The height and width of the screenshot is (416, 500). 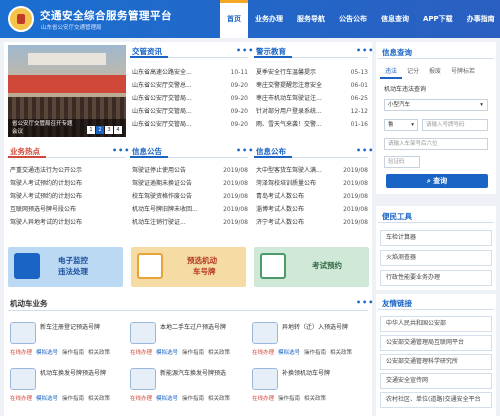 I want to click on warning-item: 枣庄市机动车驾驶证注... 06-25, so click(x=312, y=98).